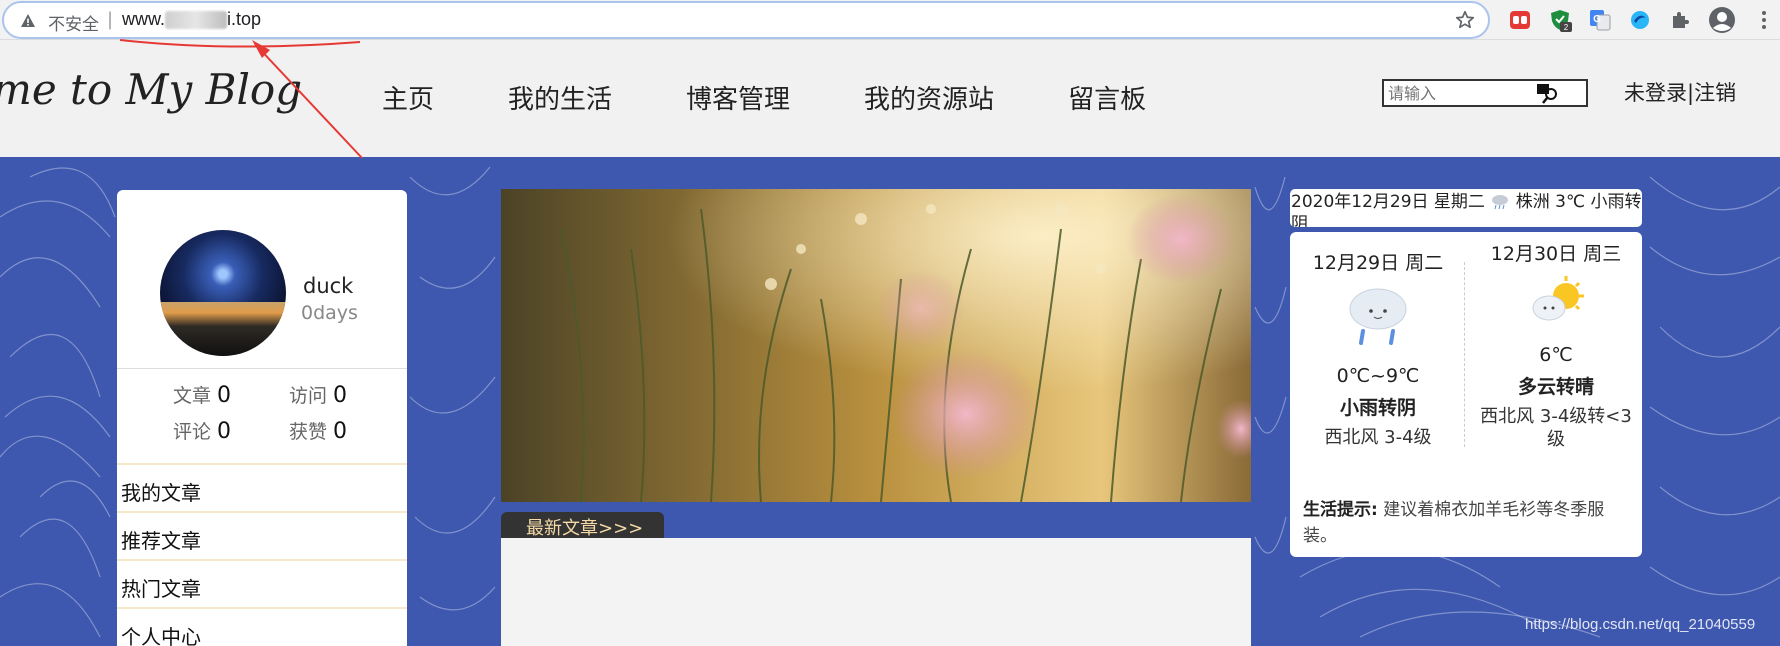 Image resolution: width=1780 pixels, height=646 pixels. I want to click on search-input, so click(1454, 93).